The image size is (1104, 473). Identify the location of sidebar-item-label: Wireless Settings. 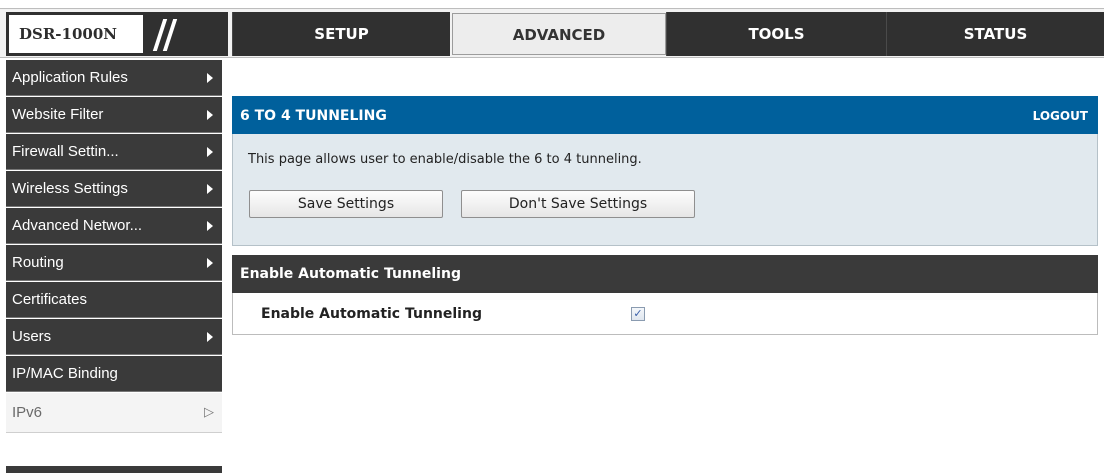
(70, 188).